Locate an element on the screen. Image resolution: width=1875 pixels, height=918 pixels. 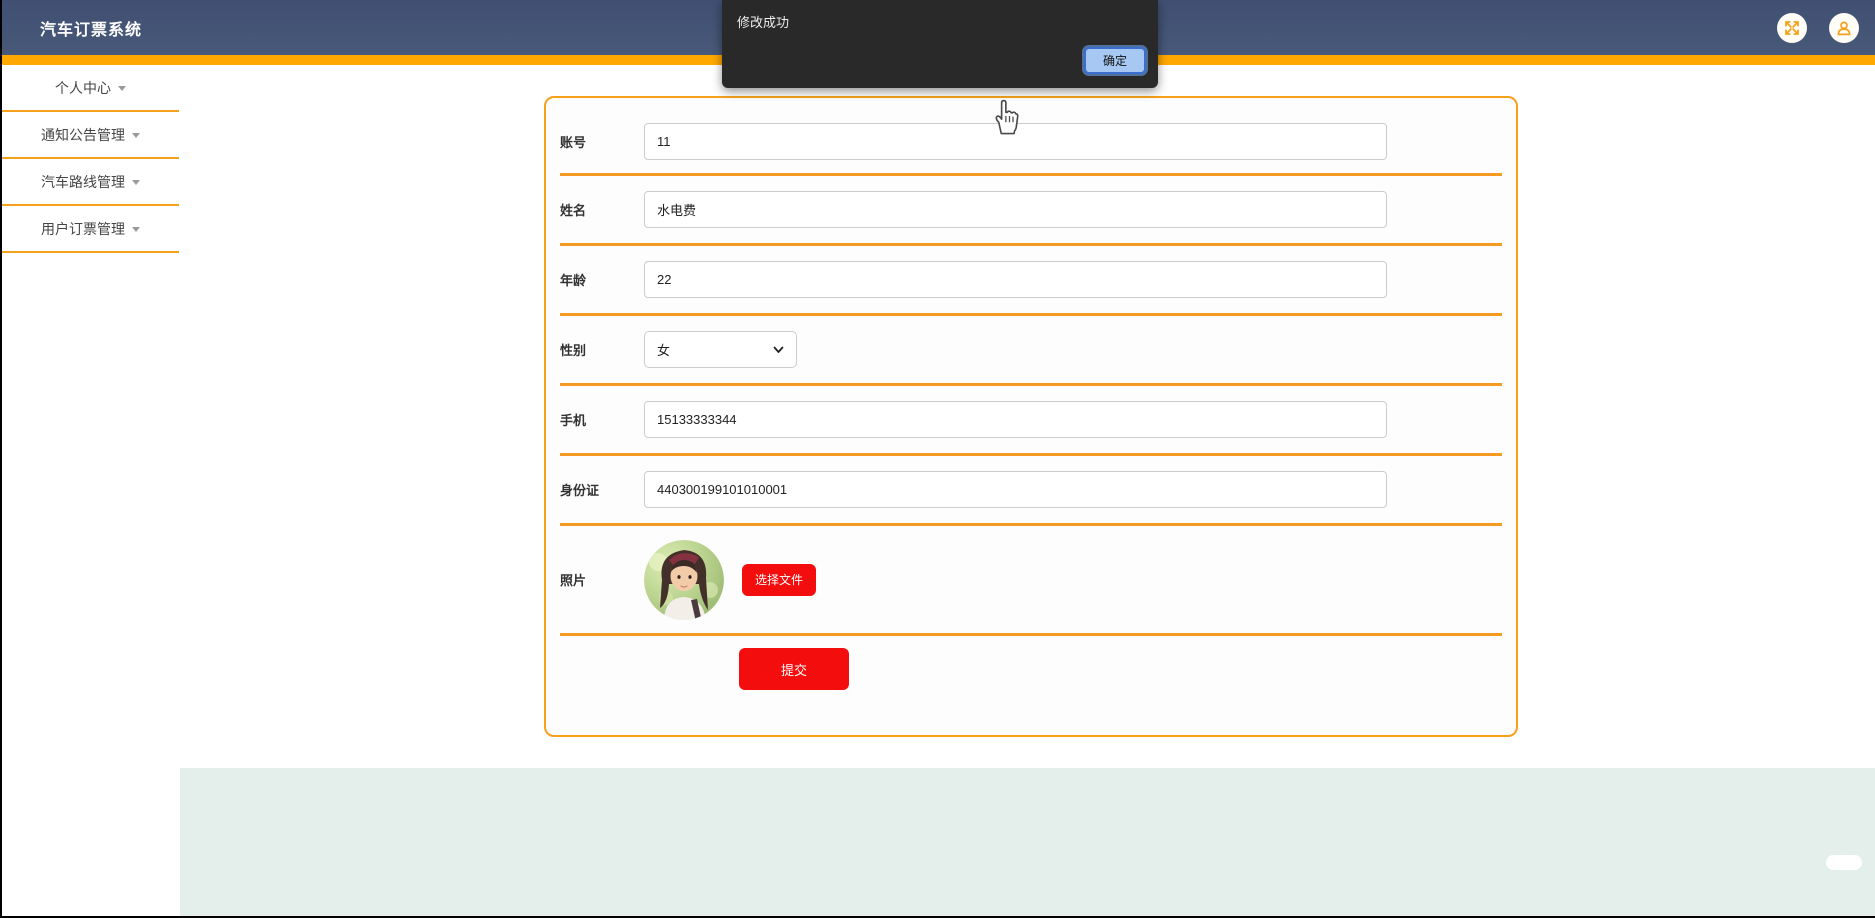
form-row-id-card: 身份证 is located at coordinates (1031, 491).